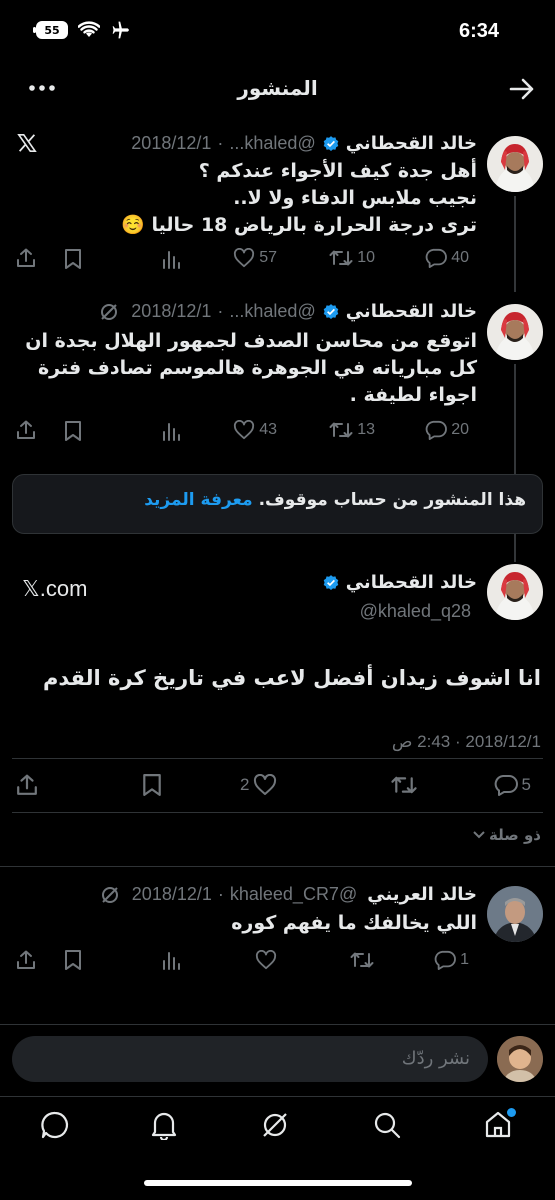 The height and width of the screenshot is (1200, 555). Describe the element at coordinates (522, 89) in the screenshot. I see `back-arrow-icon` at that location.